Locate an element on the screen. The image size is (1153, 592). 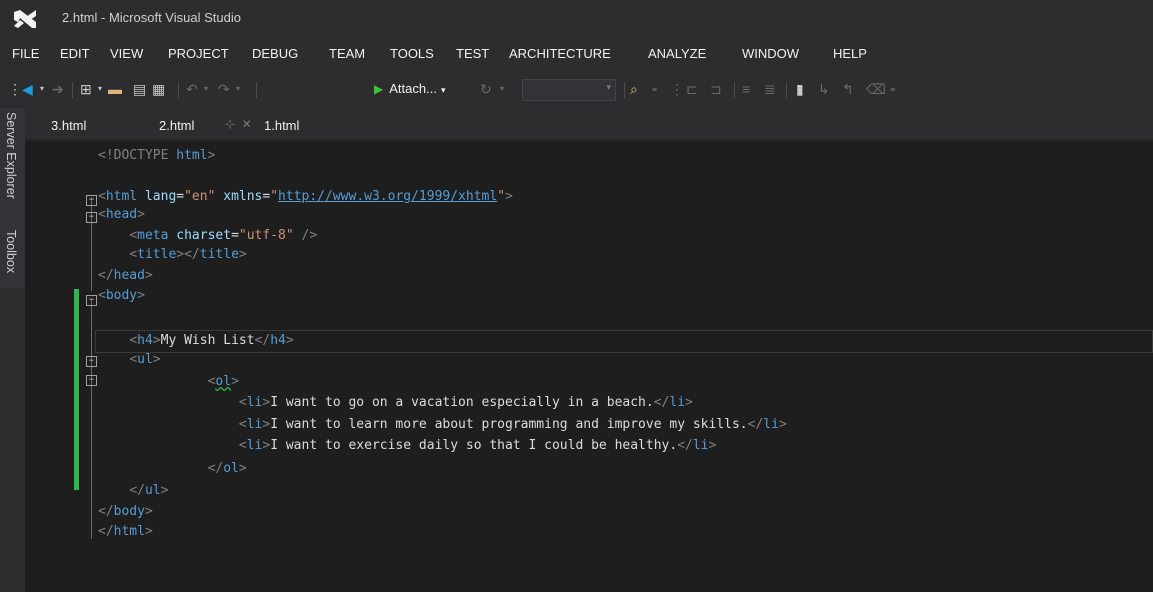
bookmark-icon: ▮ is located at coordinates (800, 89).